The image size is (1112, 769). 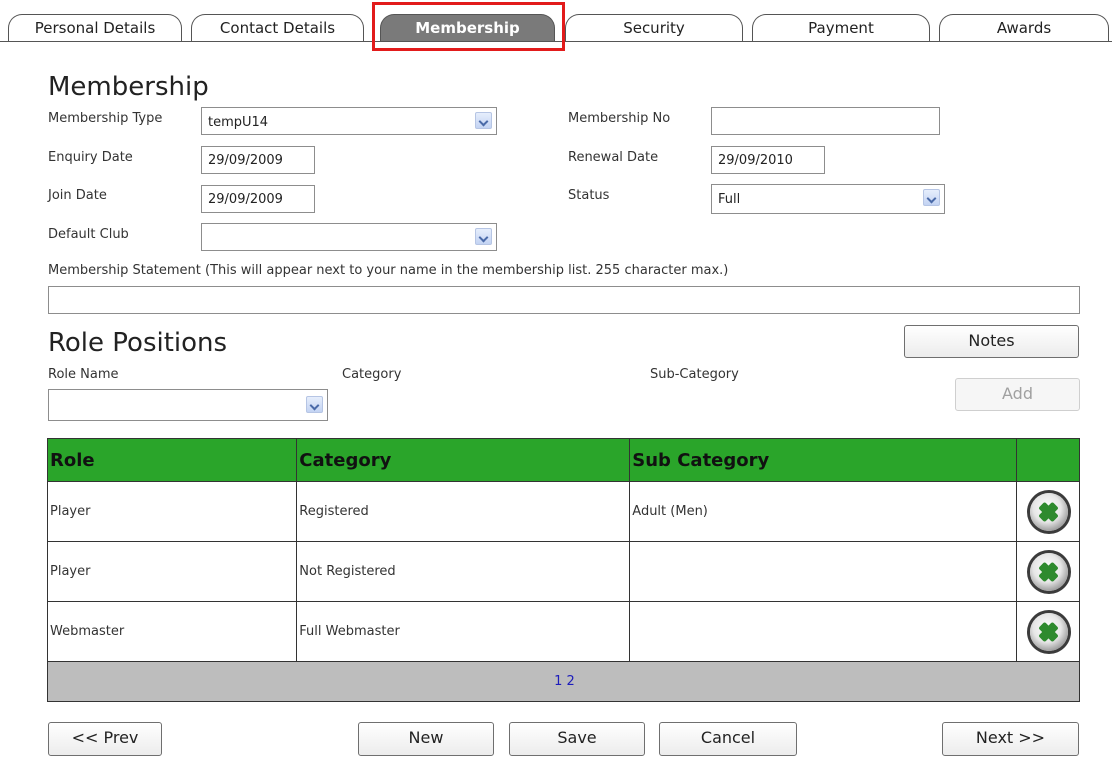 What do you see at coordinates (468, 26) in the screenshot?
I see `active-tab-highlight` at bounding box center [468, 26].